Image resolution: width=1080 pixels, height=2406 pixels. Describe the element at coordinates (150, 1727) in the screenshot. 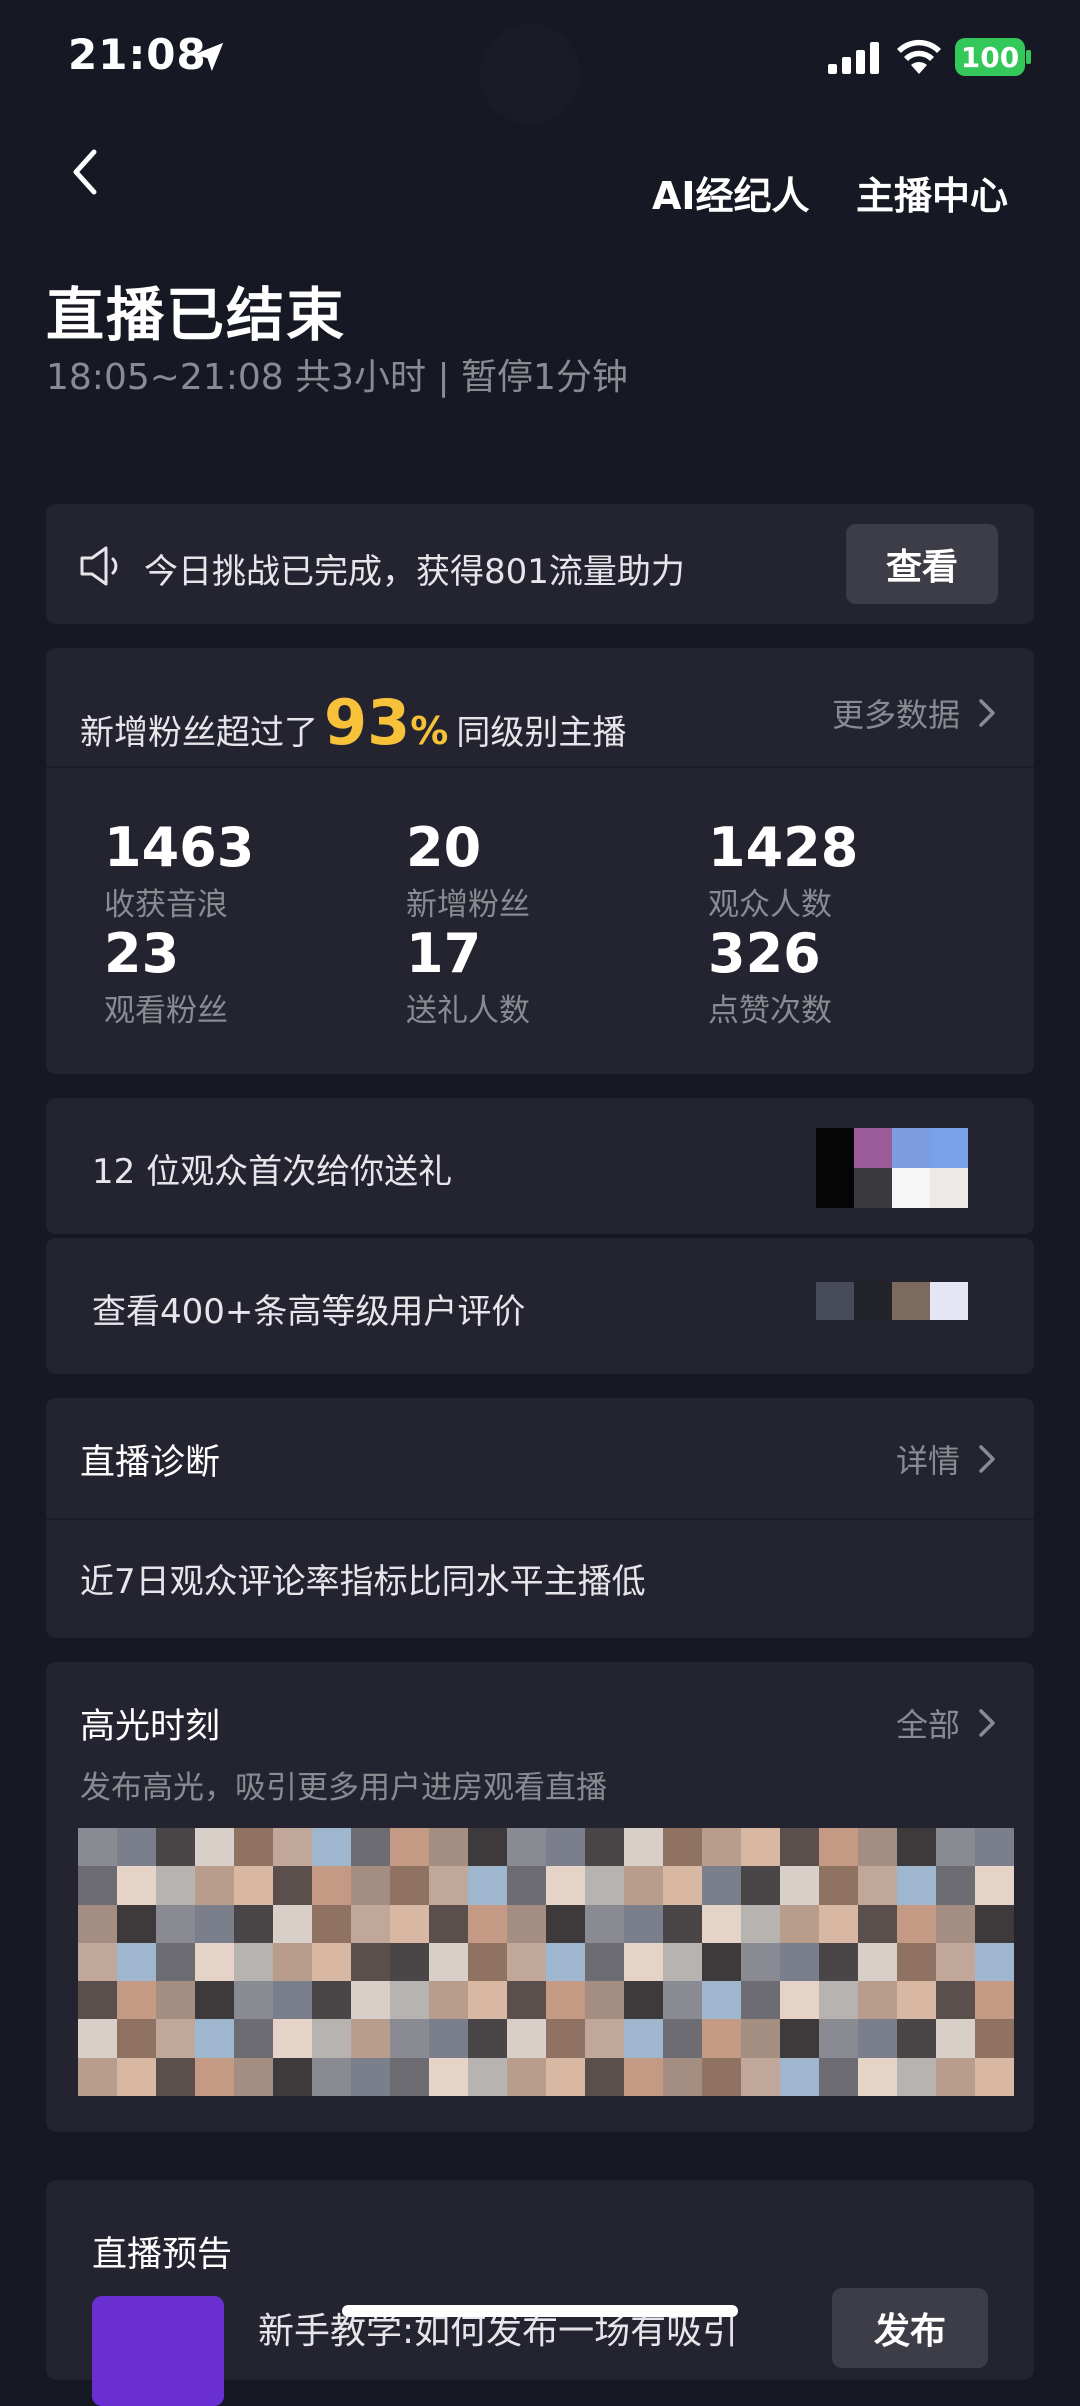

I see `highlights-title: 高光时刻` at that location.